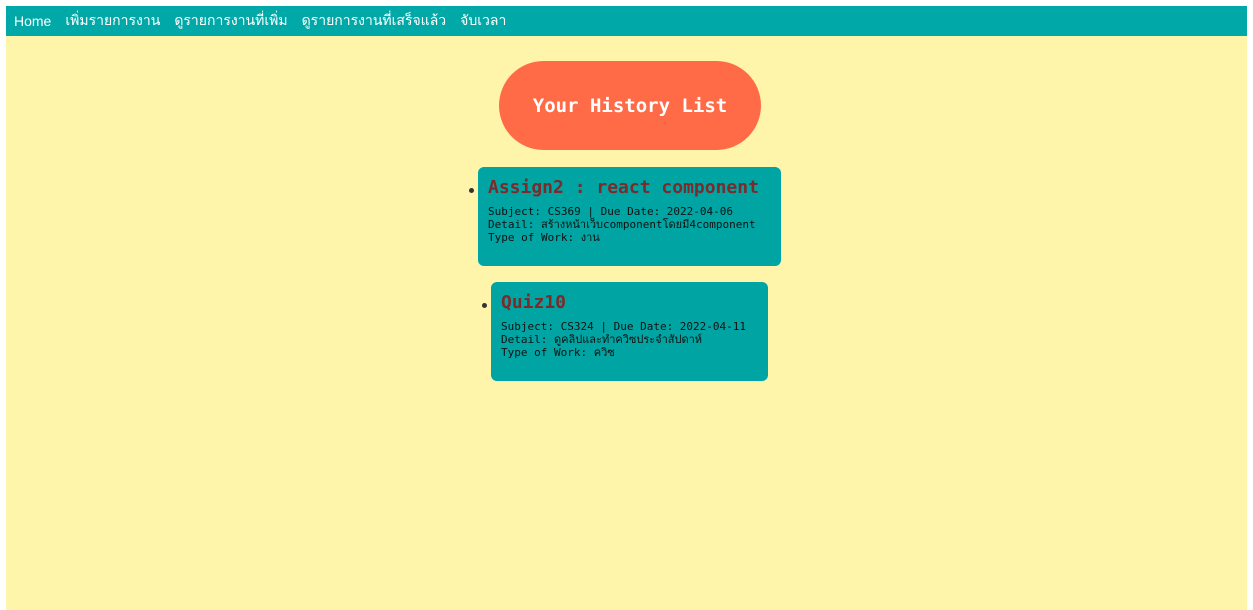  I want to click on card-subject-due: Subject: CS324 | Due Date: 2022-04-11, so click(624, 326).